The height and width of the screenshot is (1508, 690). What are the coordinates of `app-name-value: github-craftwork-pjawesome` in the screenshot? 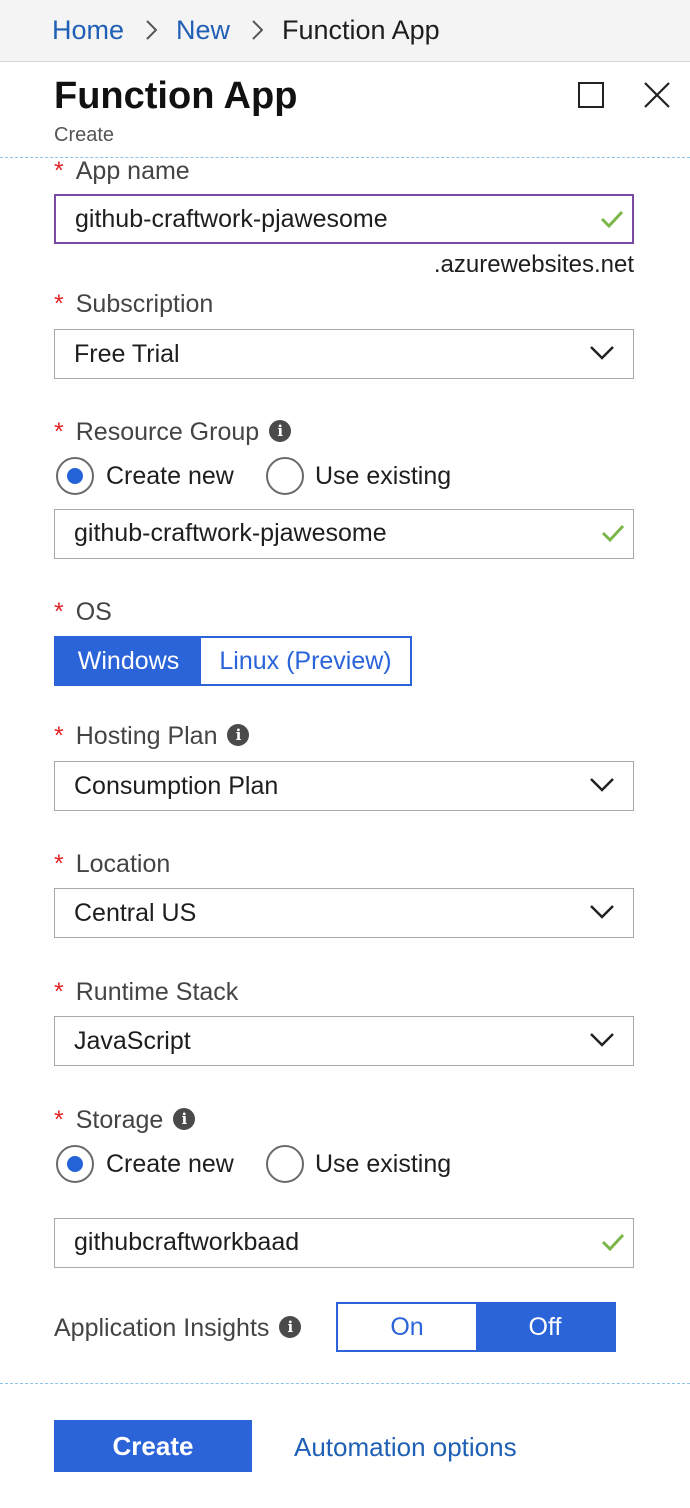 It's located at (231, 219).